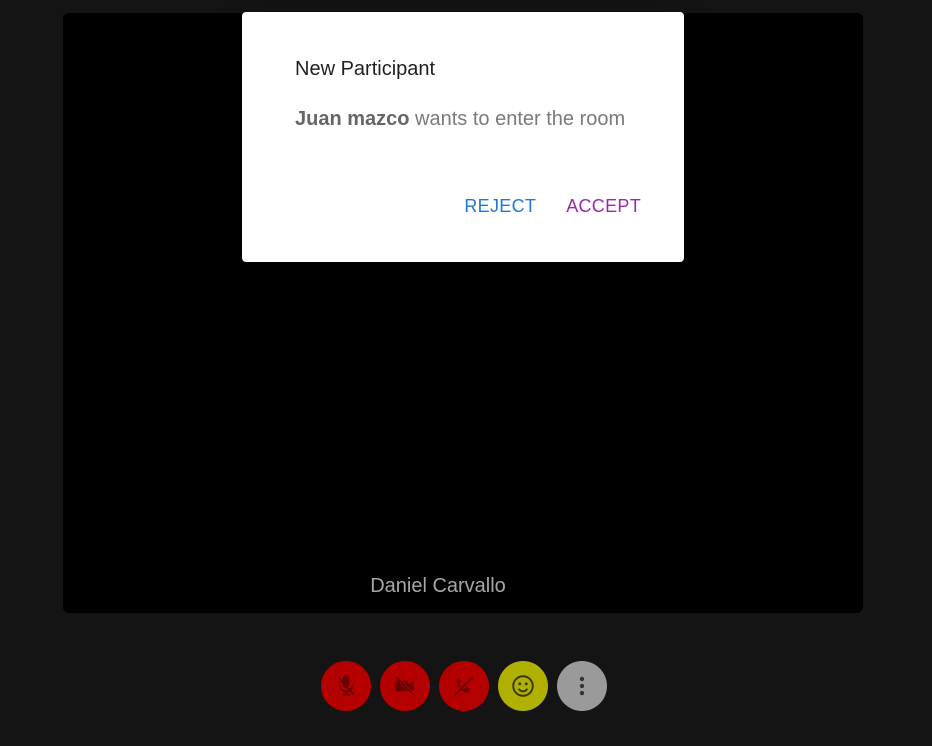 The width and height of the screenshot is (932, 746). I want to click on hang-up-button, so click(464, 686).